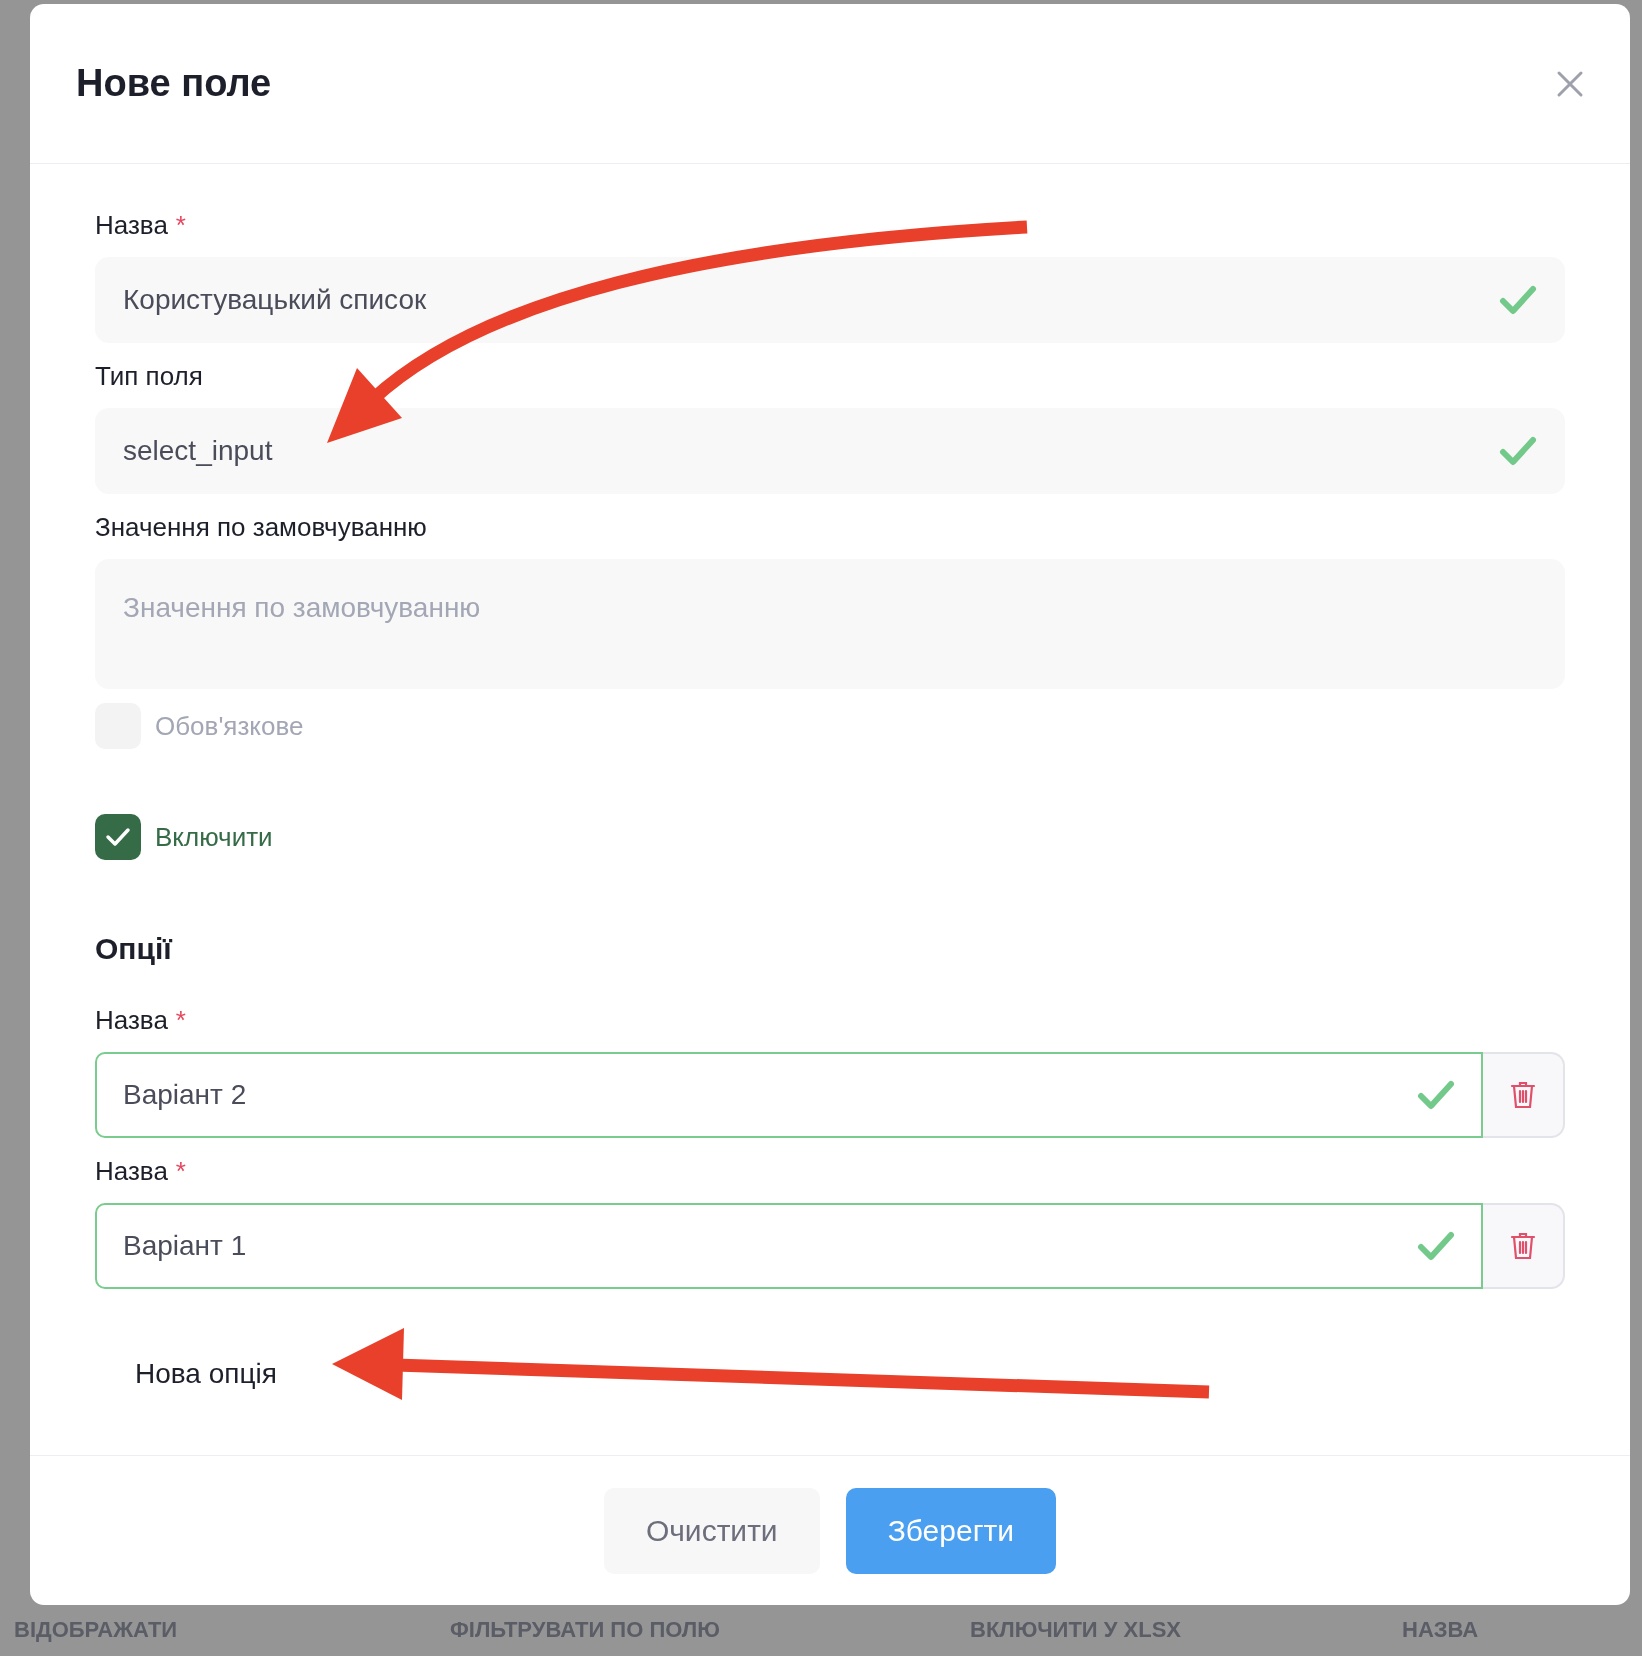  What do you see at coordinates (149, 376) in the screenshot?
I see `field-label: Тип поля` at bounding box center [149, 376].